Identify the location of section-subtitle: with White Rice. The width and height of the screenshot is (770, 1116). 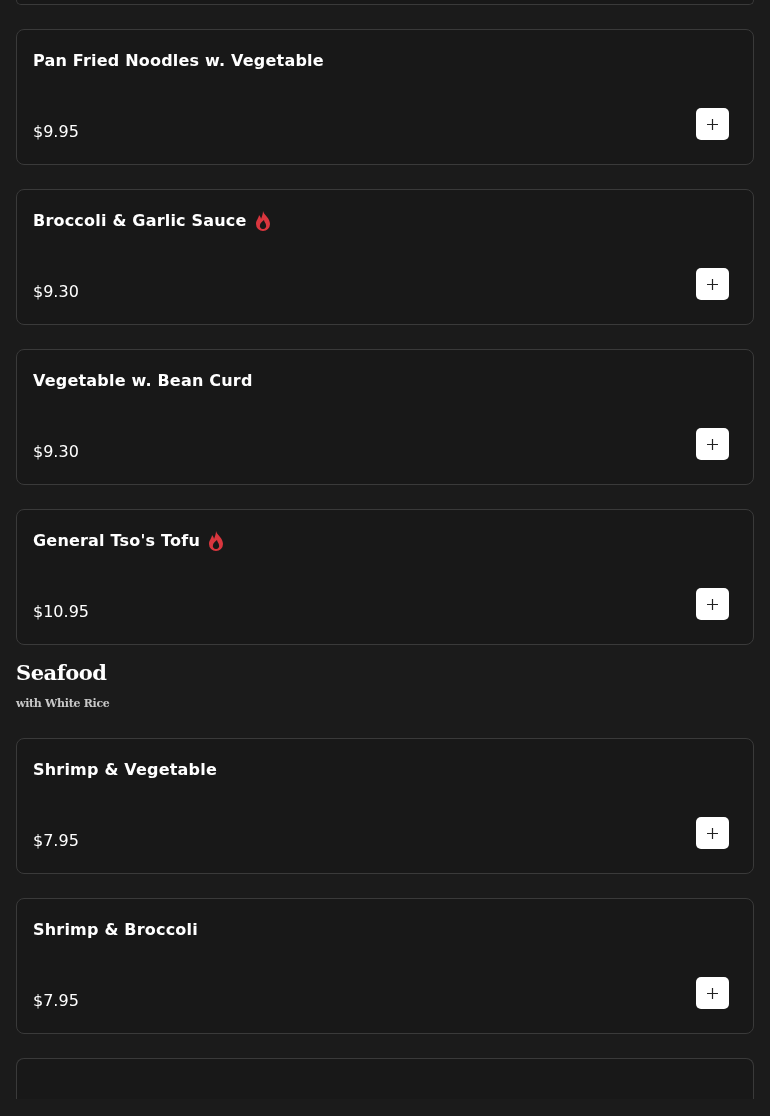
(63, 704).